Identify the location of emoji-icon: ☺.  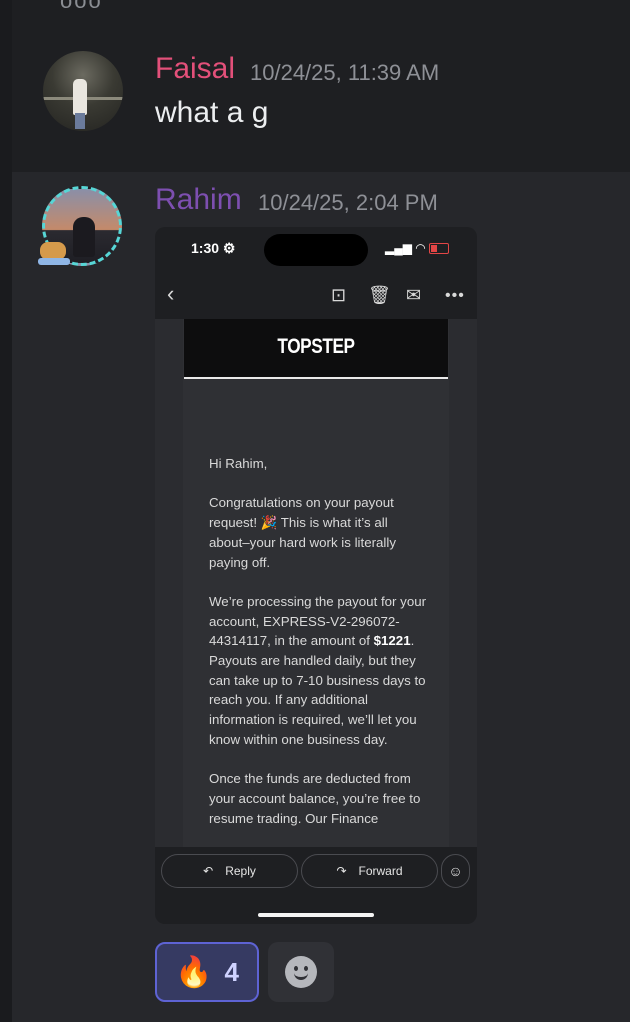
(455, 871).